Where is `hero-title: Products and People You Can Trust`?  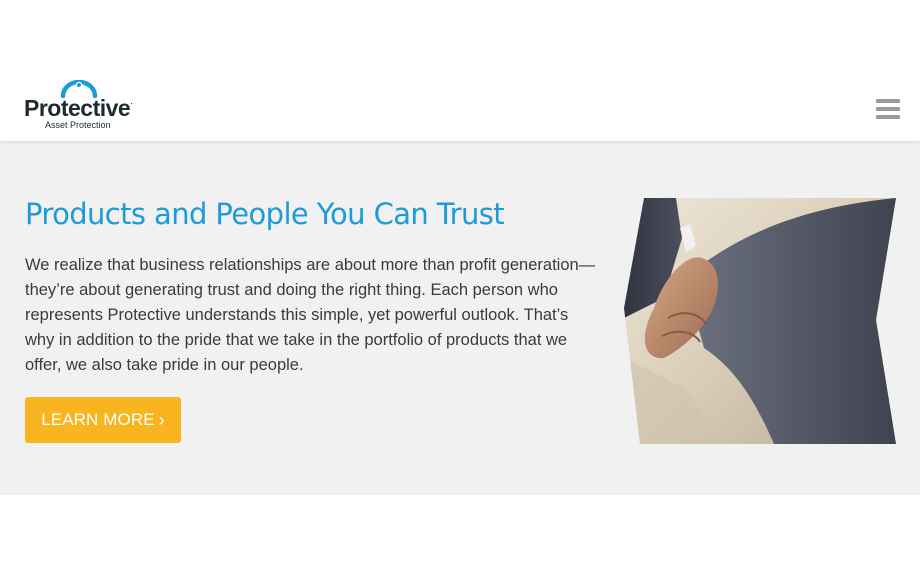 hero-title: Products and People You Can Trust is located at coordinates (265, 214).